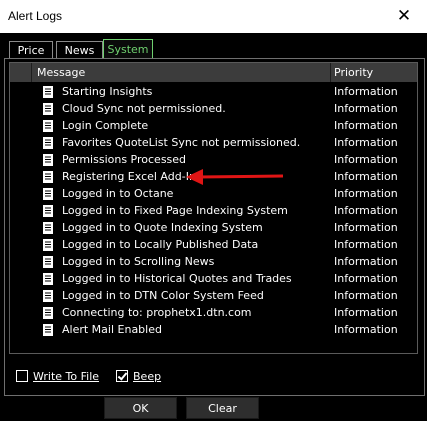  What do you see at coordinates (160, 244) in the screenshot?
I see `row-message: Logged in to Locally Published Data` at bounding box center [160, 244].